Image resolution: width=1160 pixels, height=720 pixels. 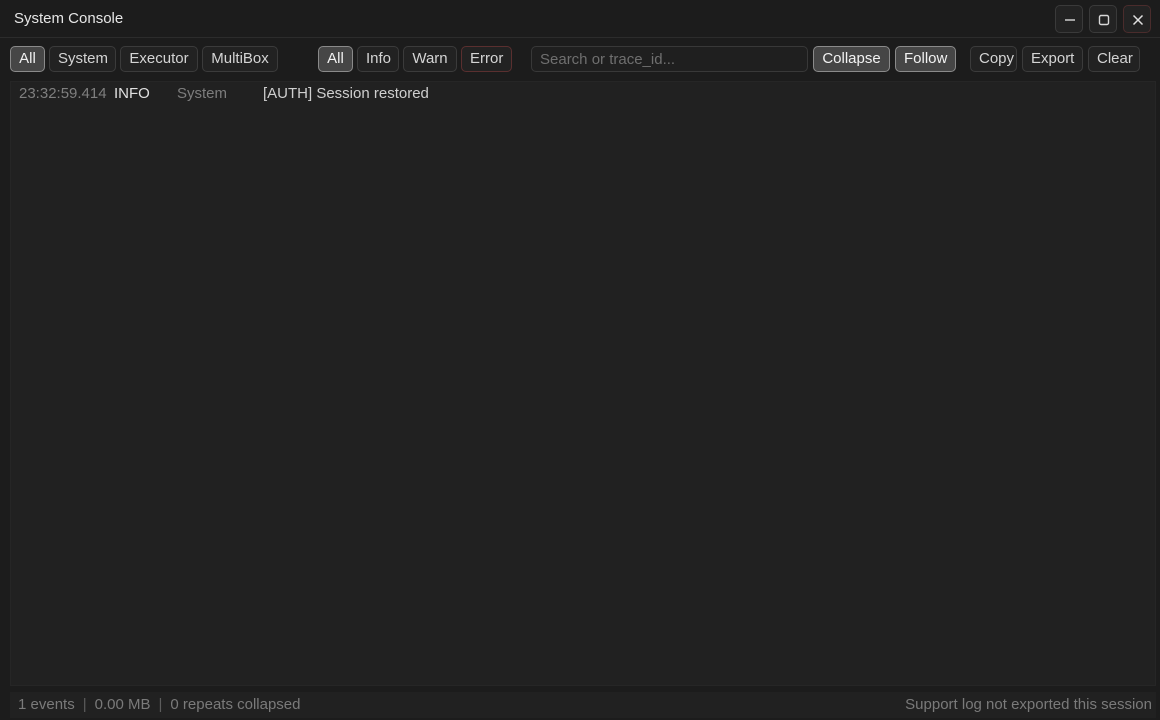 What do you see at coordinates (132, 93) in the screenshot?
I see `log-level: INFO` at bounding box center [132, 93].